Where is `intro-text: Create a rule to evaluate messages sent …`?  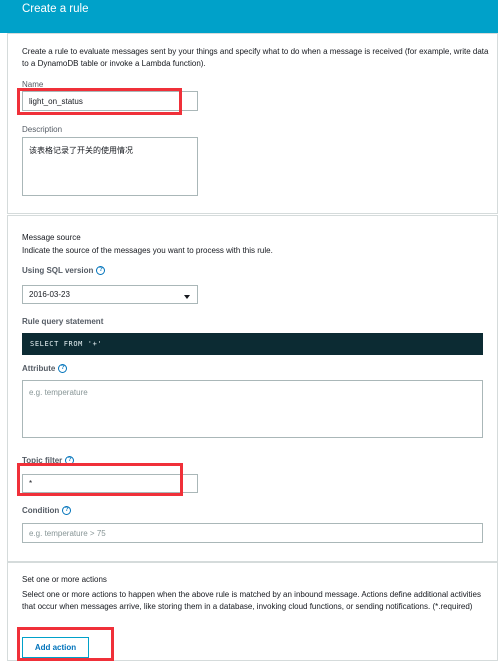
intro-text: Create a rule to evaluate messages sent … is located at coordinates (255, 57).